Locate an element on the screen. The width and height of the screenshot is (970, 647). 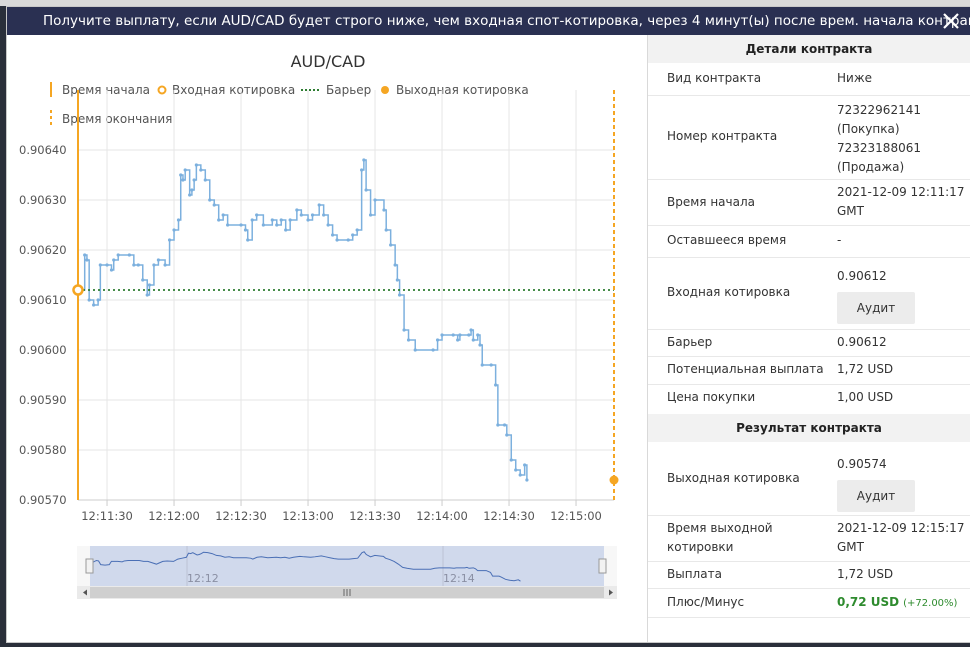
exit-time-date: 2021-12-09 12:15:17 is located at coordinates (901, 528).